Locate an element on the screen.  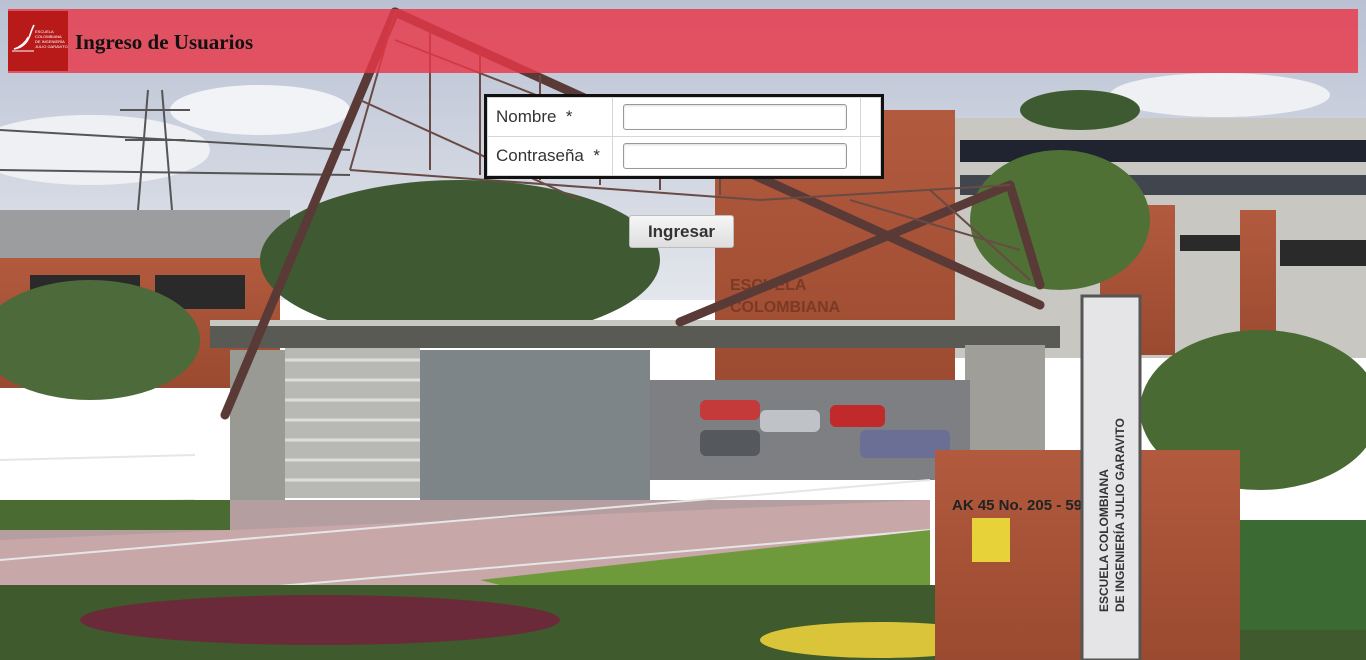
form-row-contrasena: Contraseña * is located at coordinates (684, 156).